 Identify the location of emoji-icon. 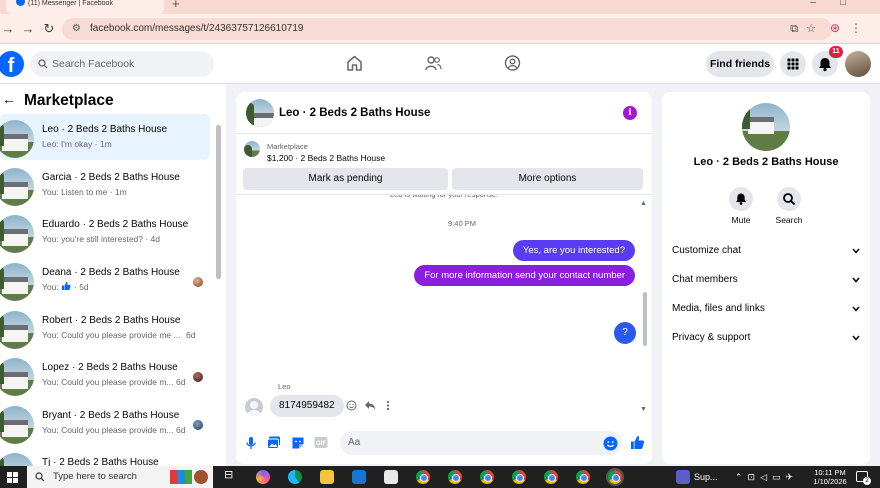
(610, 443).